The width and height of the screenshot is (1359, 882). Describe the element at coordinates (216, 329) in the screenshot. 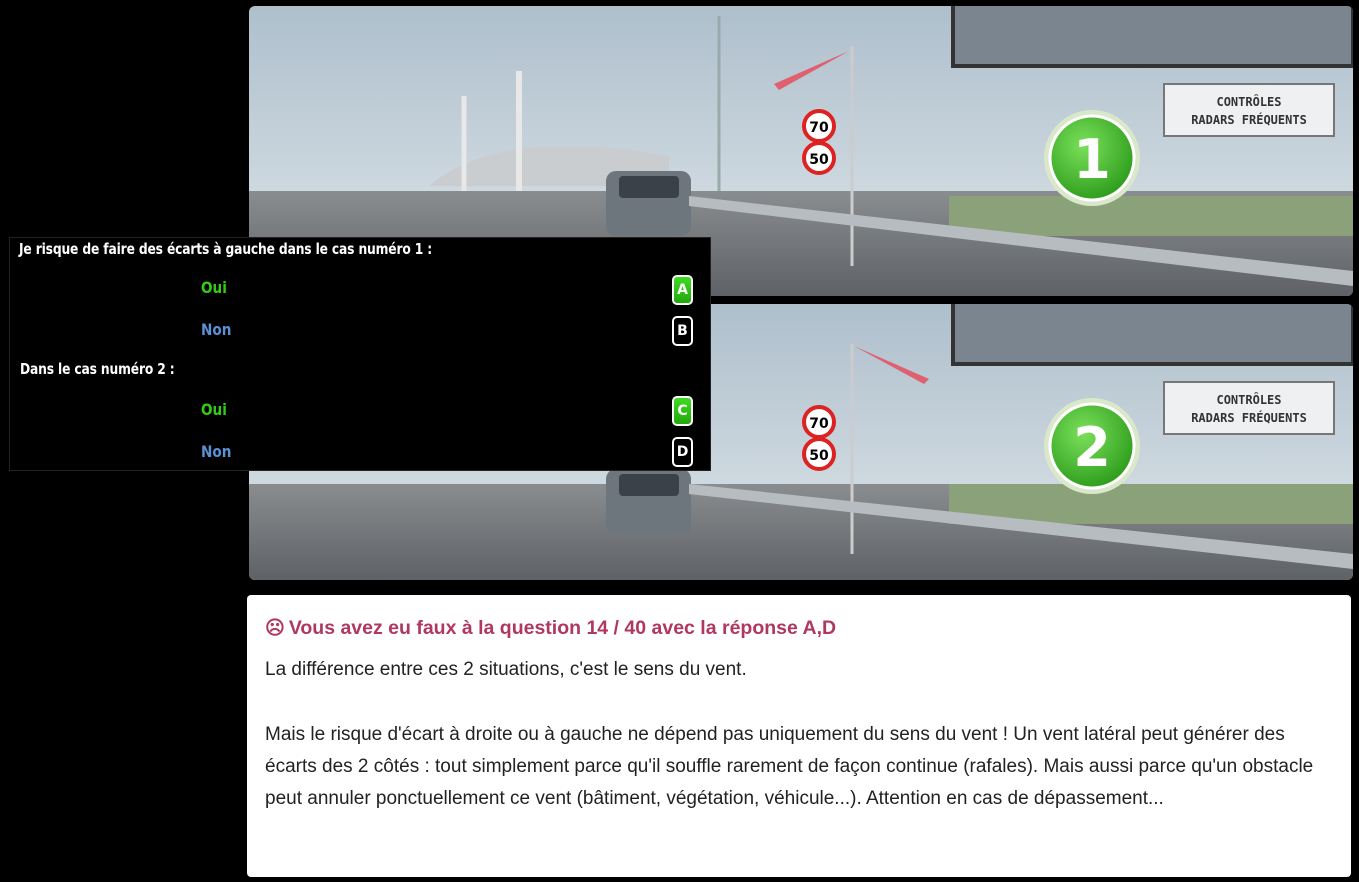

I see `option-b-label: Non` at that location.